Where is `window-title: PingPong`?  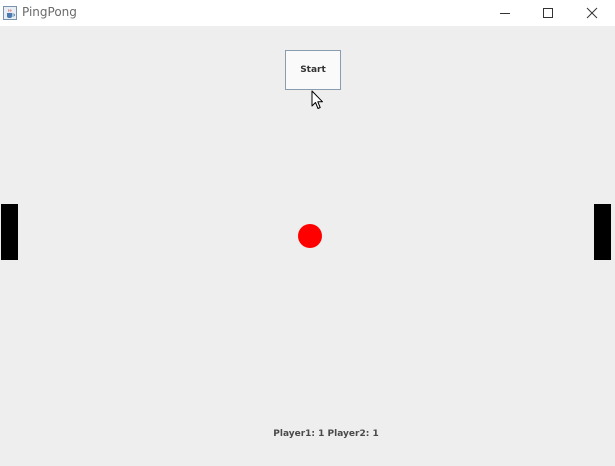 window-title: PingPong is located at coordinates (49, 12).